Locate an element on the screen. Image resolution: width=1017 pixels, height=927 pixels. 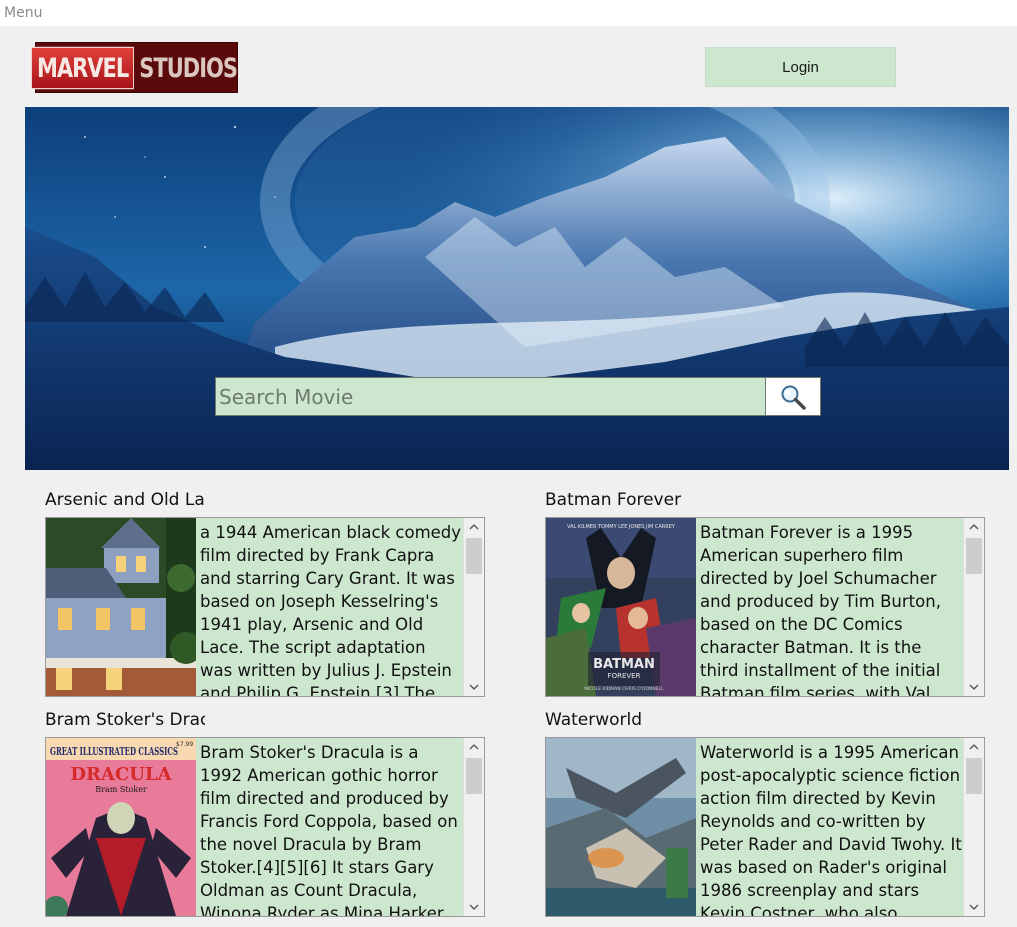
svg-text: FOREVER is located at coordinates (624, 676).